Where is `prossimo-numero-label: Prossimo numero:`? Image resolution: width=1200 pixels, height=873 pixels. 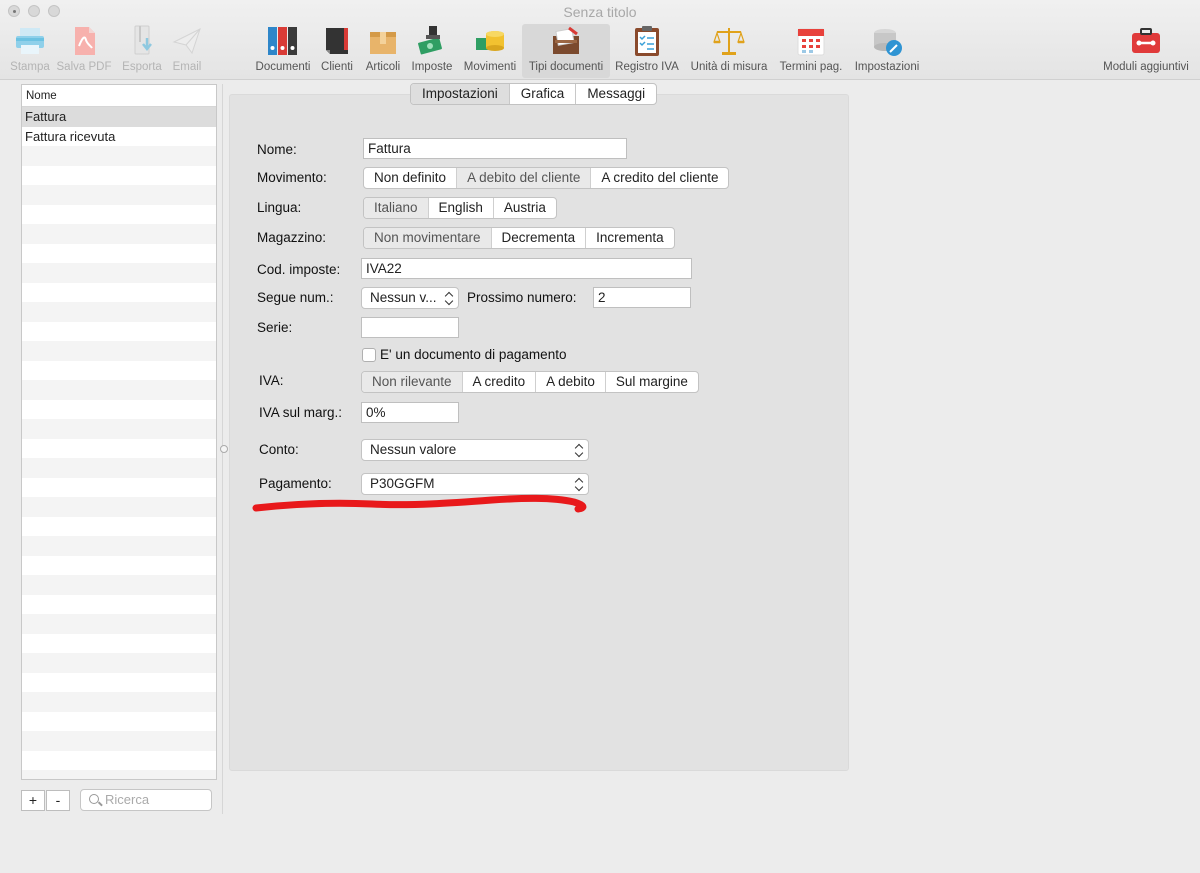 prossimo-numero-label: Prossimo numero: is located at coordinates (522, 297).